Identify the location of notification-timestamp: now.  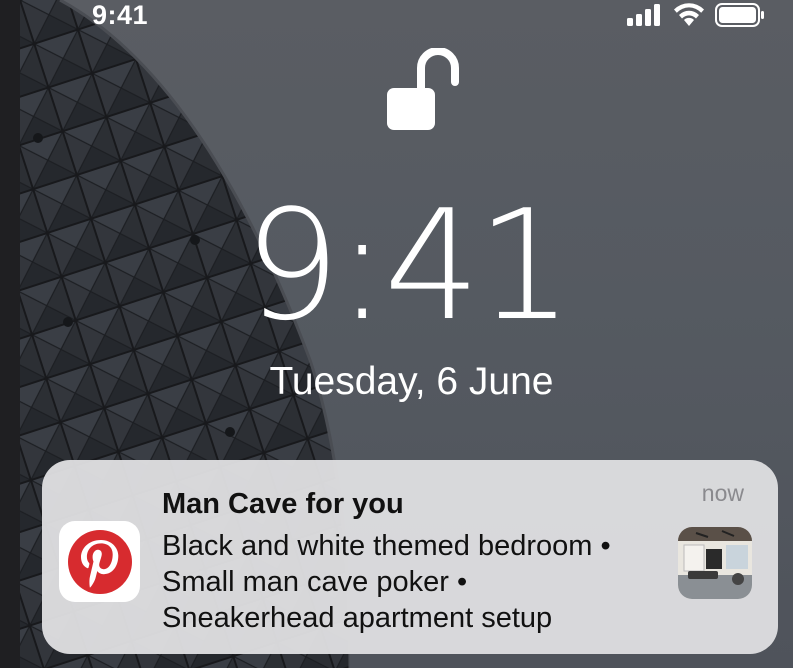
(722, 493).